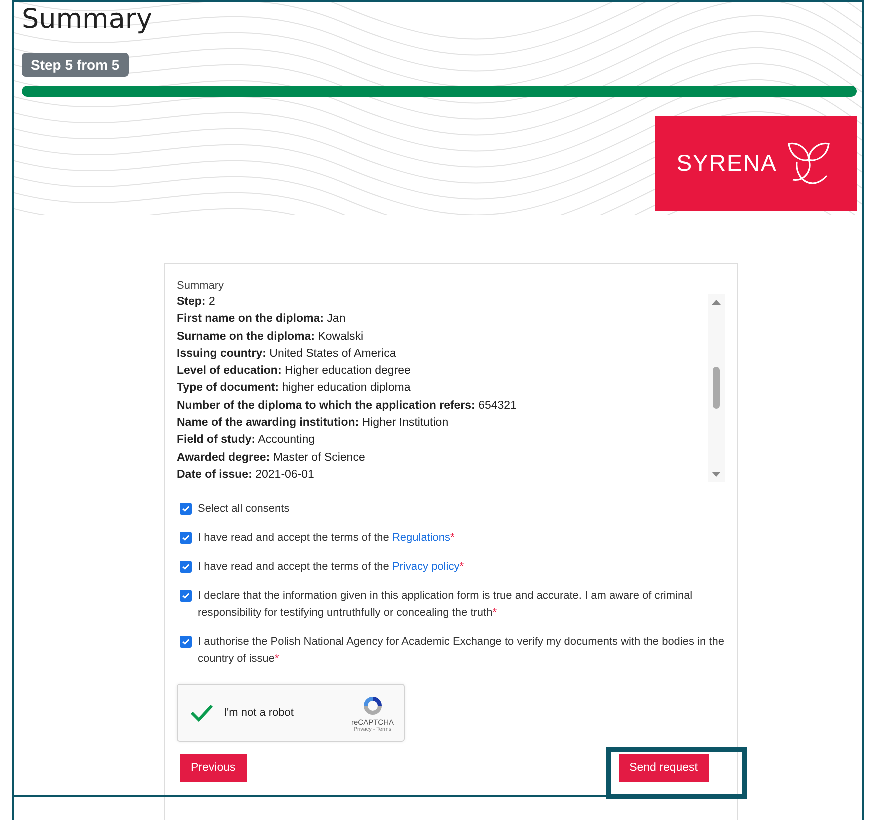 This screenshot has width=873, height=820. What do you see at coordinates (326, 538) in the screenshot?
I see `consent-text: I have read and accept the terms of the Regulations*` at bounding box center [326, 538].